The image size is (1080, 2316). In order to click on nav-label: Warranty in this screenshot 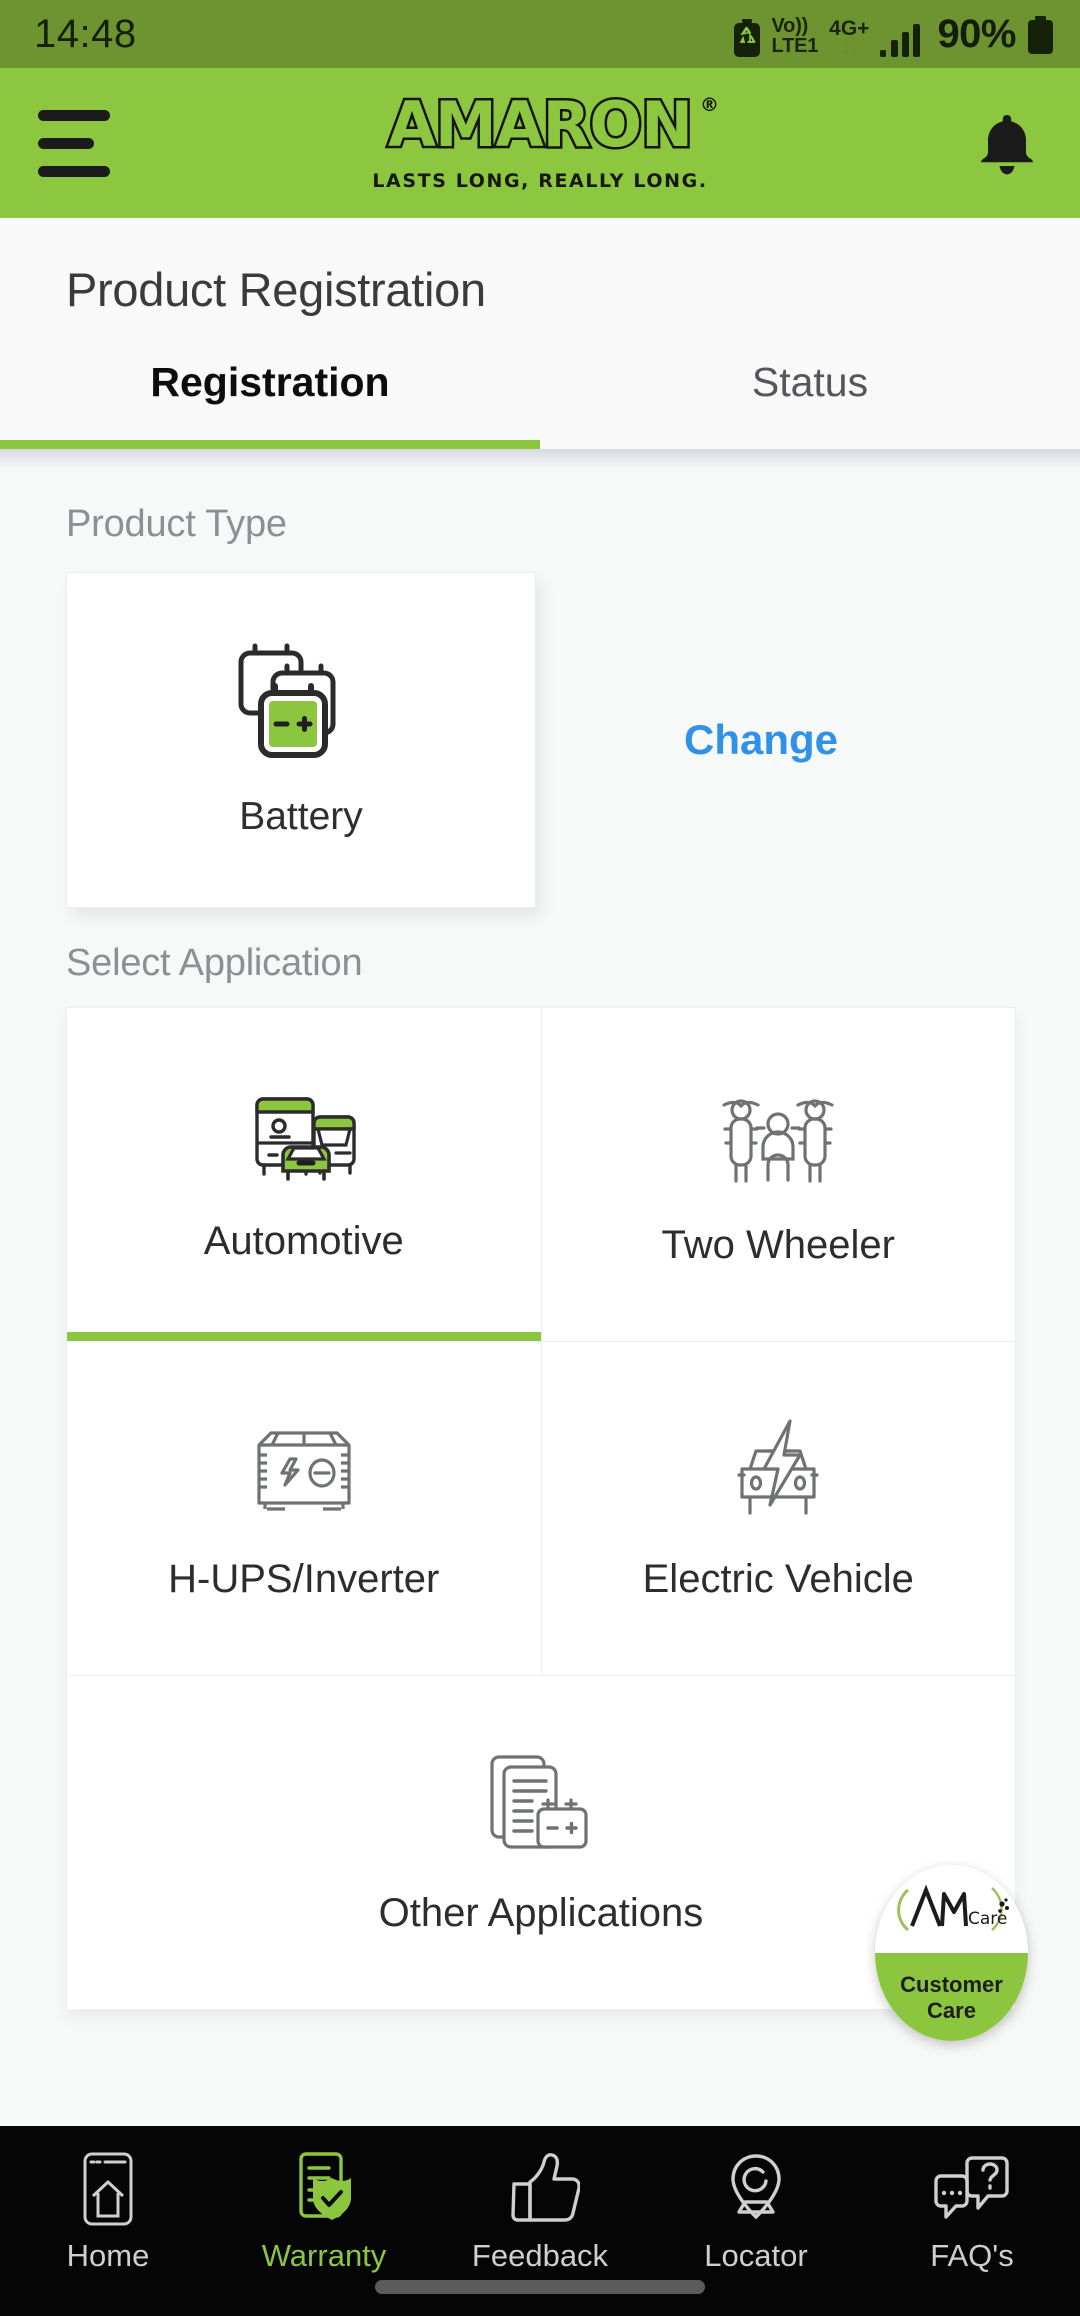, I will do `click(324, 2255)`.